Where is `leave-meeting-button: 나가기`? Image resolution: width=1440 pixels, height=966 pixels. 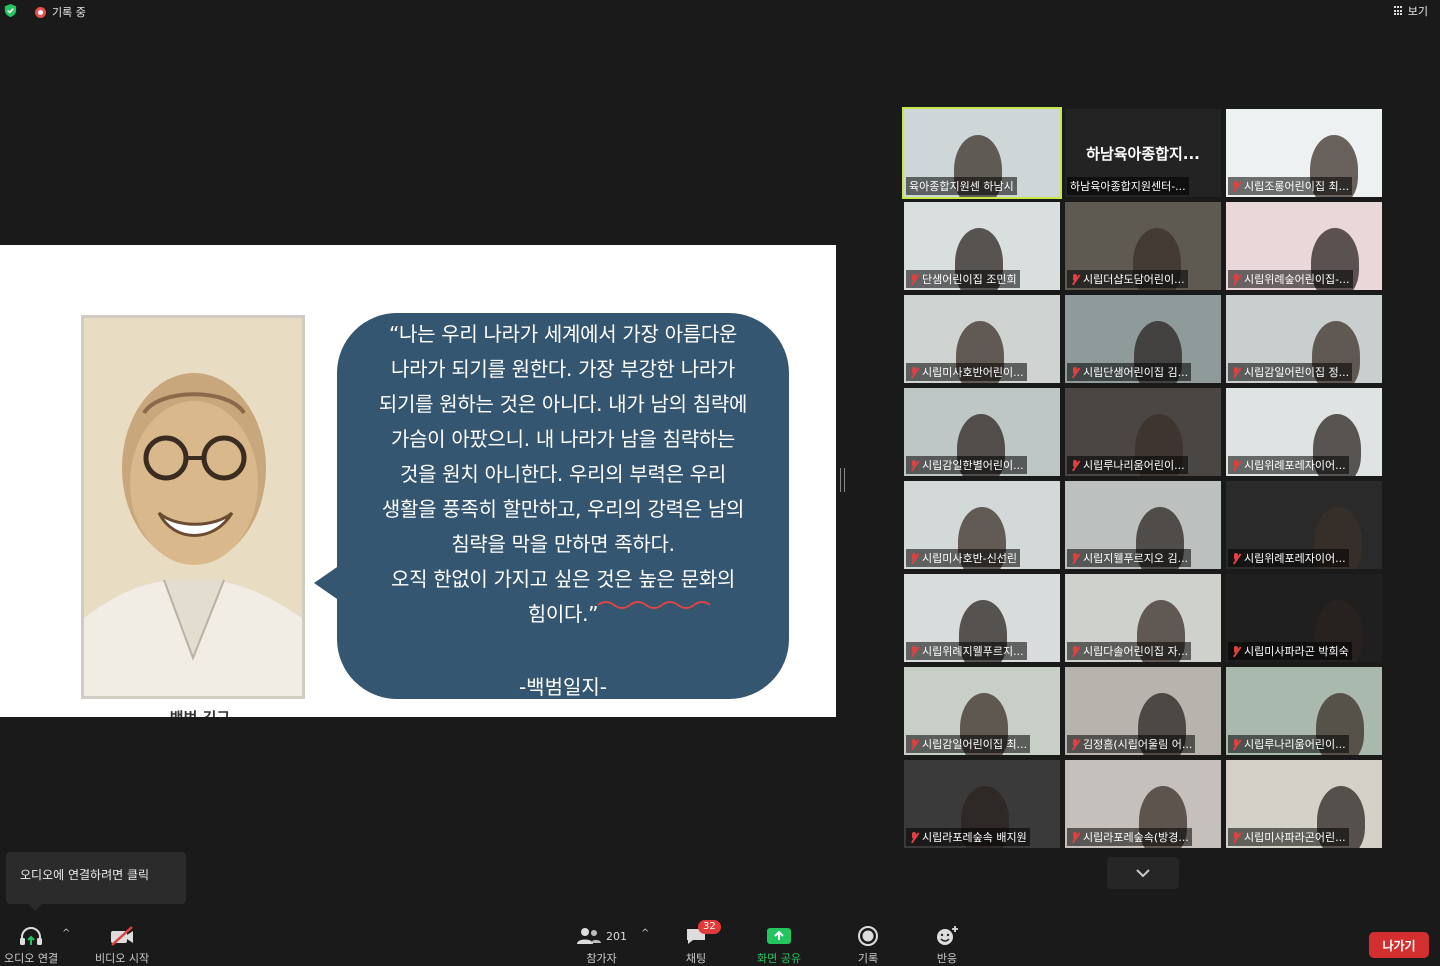 leave-meeting-button: 나가기 is located at coordinates (1399, 945).